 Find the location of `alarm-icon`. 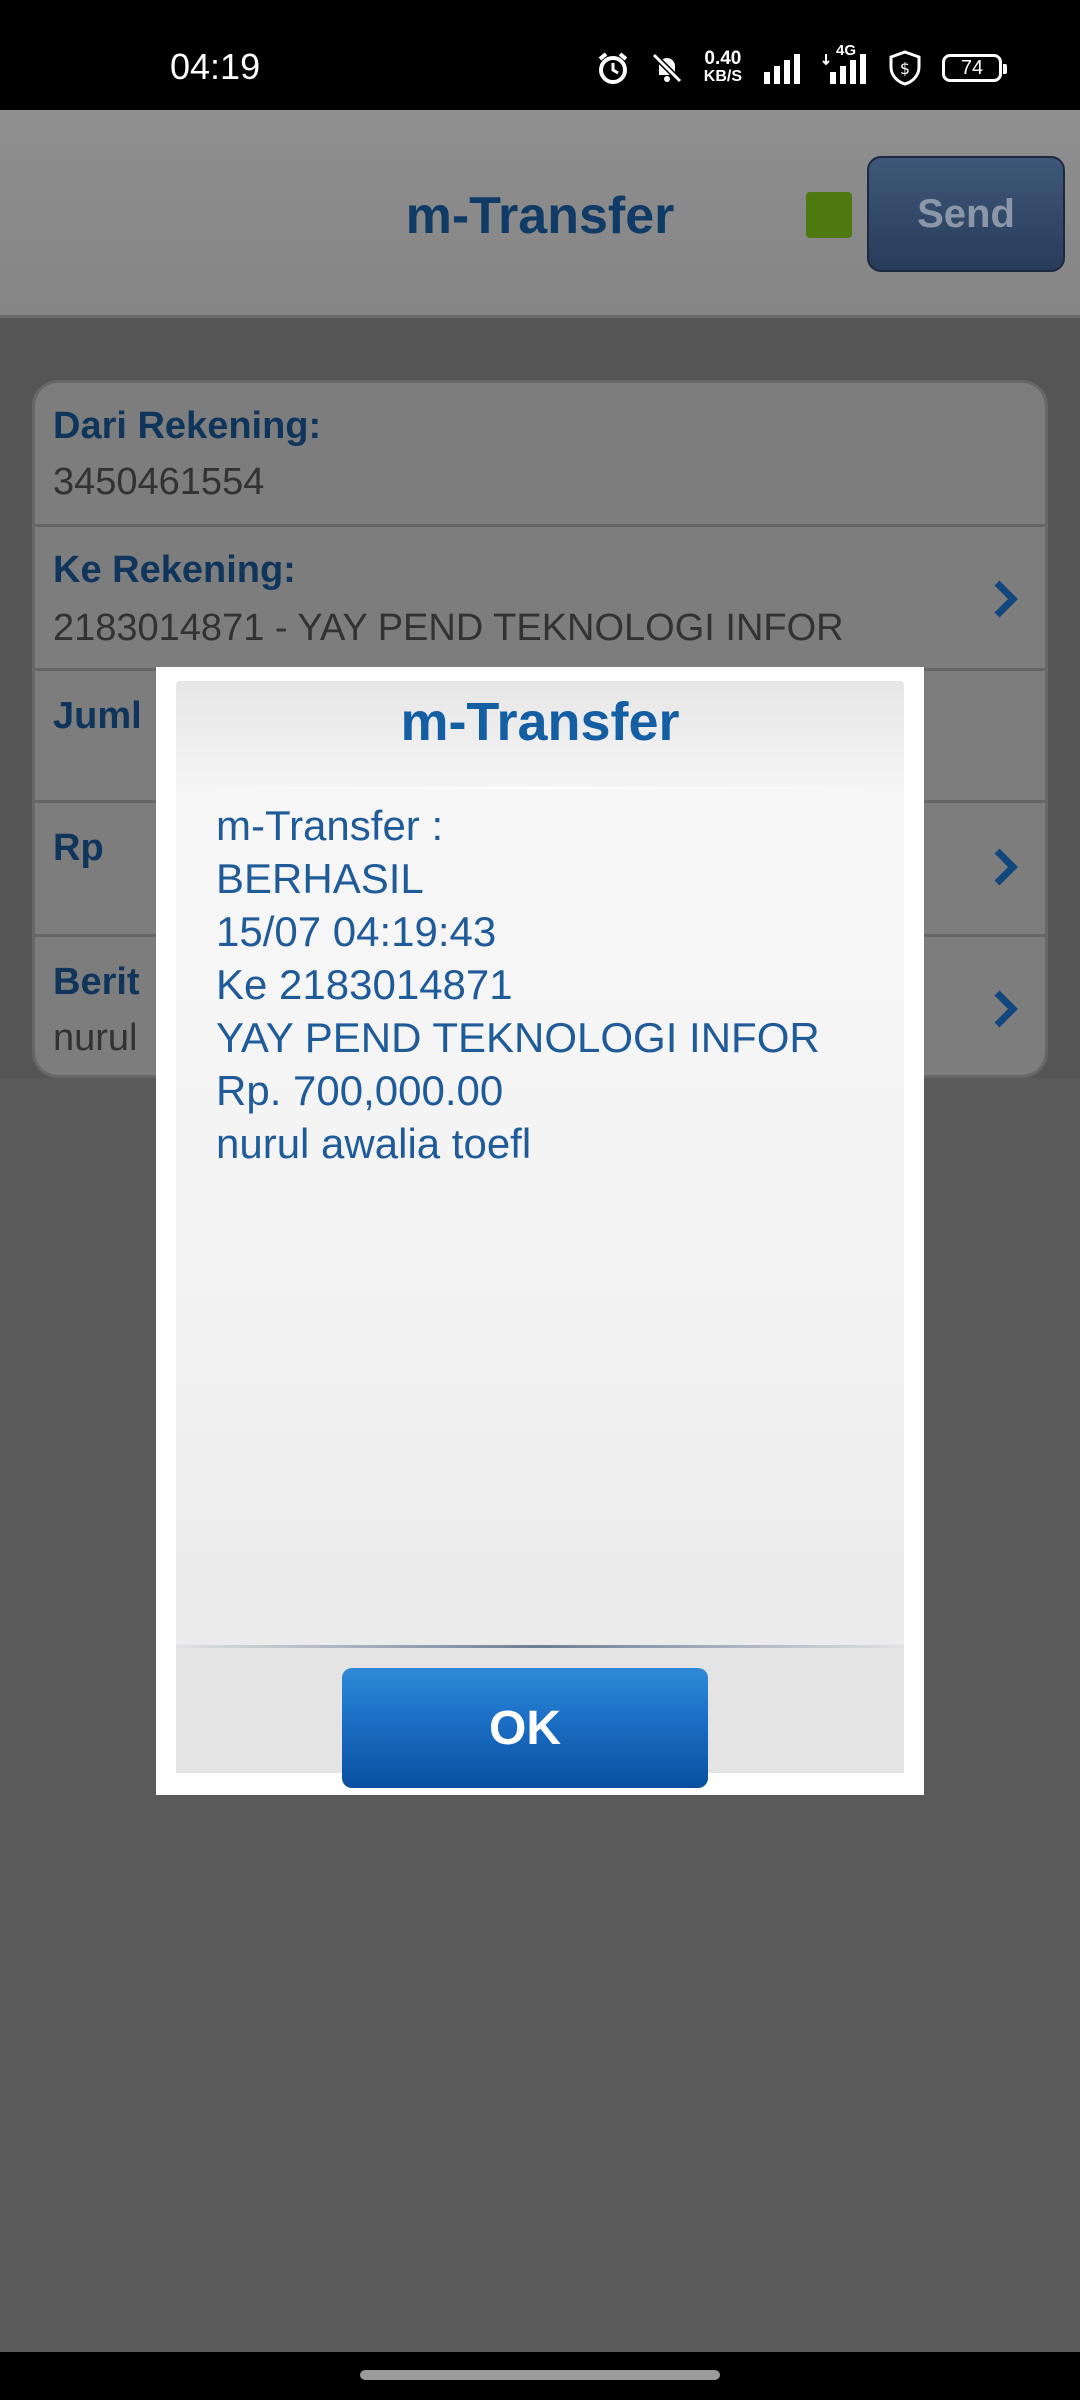

alarm-icon is located at coordinates (613, 68).